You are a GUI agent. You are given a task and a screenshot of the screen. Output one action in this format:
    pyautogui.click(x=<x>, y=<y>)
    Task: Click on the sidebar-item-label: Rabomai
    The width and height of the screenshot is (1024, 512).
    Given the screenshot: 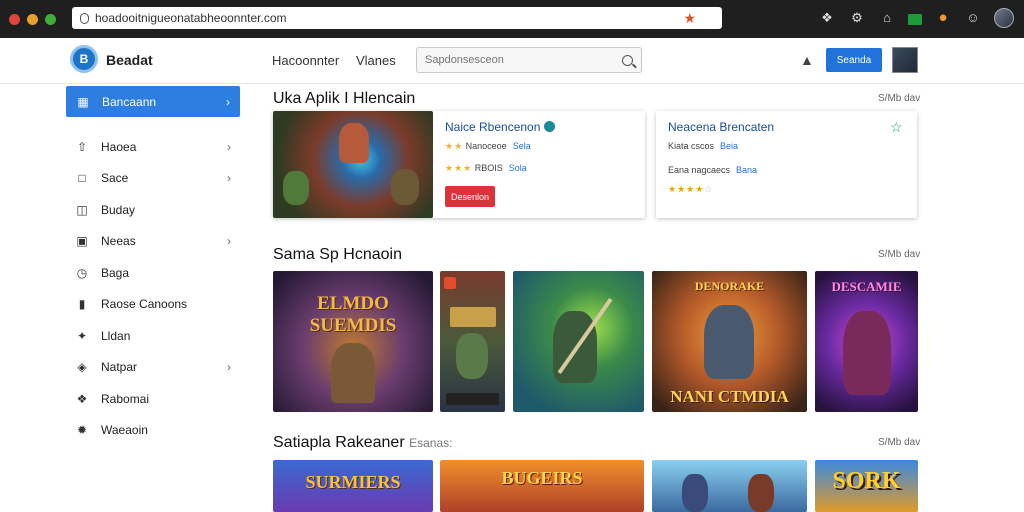 What is the action you would take?
    pyautogui.click(x=125, y=398)
    